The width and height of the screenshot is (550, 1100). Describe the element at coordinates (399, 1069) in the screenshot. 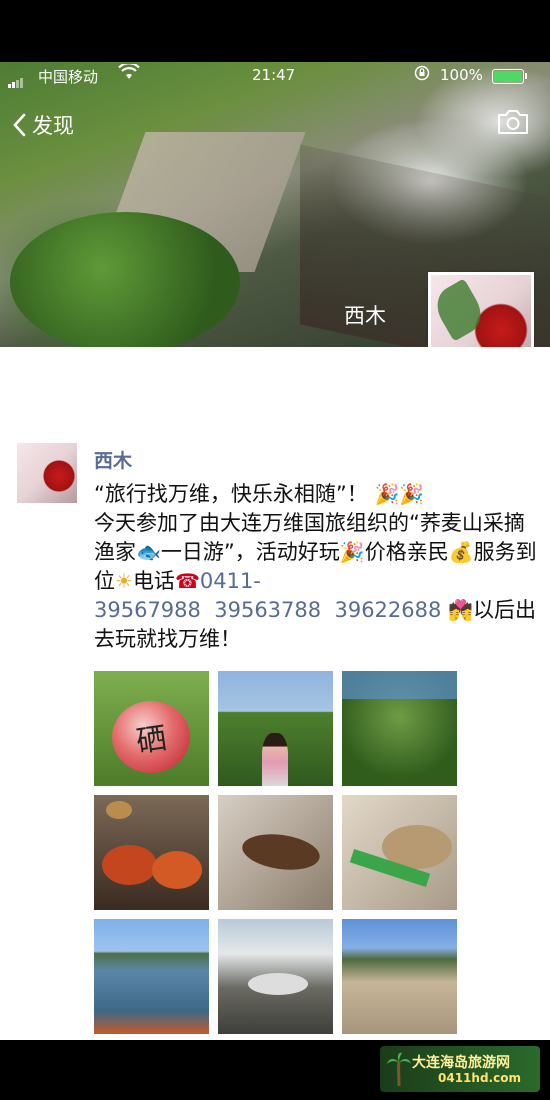

I see `palm-tree-icon` at that location.